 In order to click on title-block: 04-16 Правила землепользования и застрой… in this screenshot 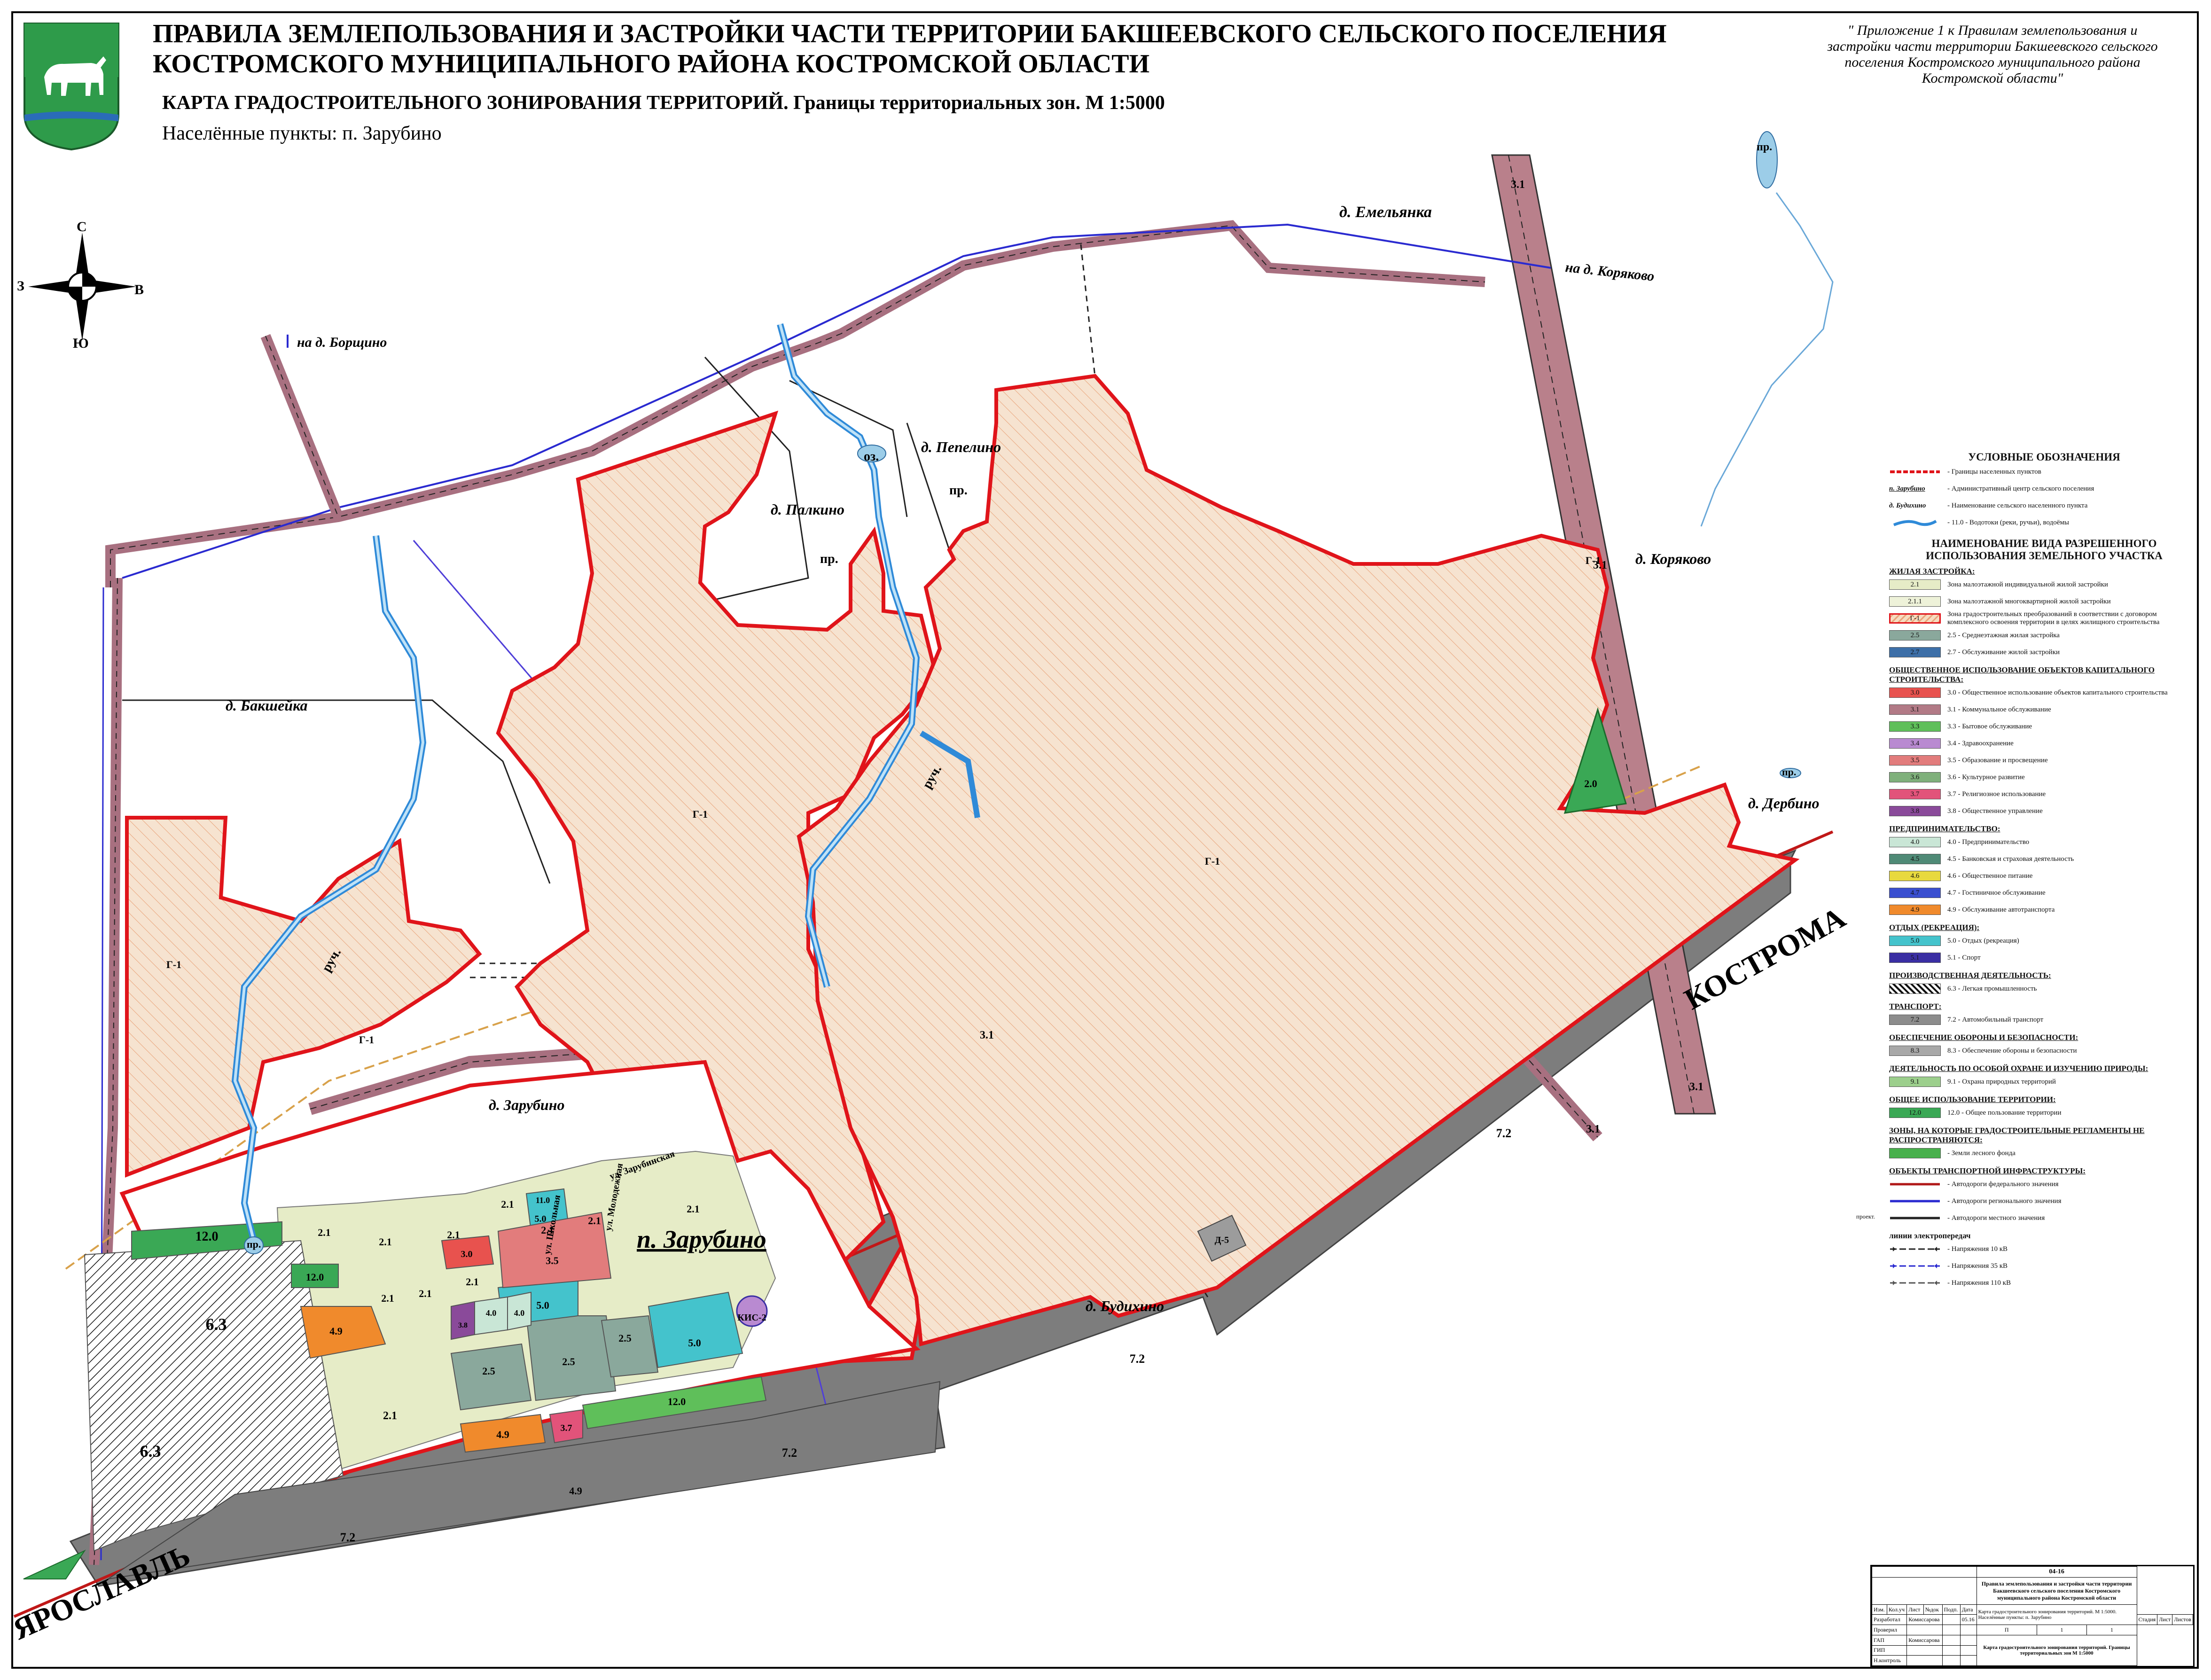, I will do `click(2032, 1616)`.